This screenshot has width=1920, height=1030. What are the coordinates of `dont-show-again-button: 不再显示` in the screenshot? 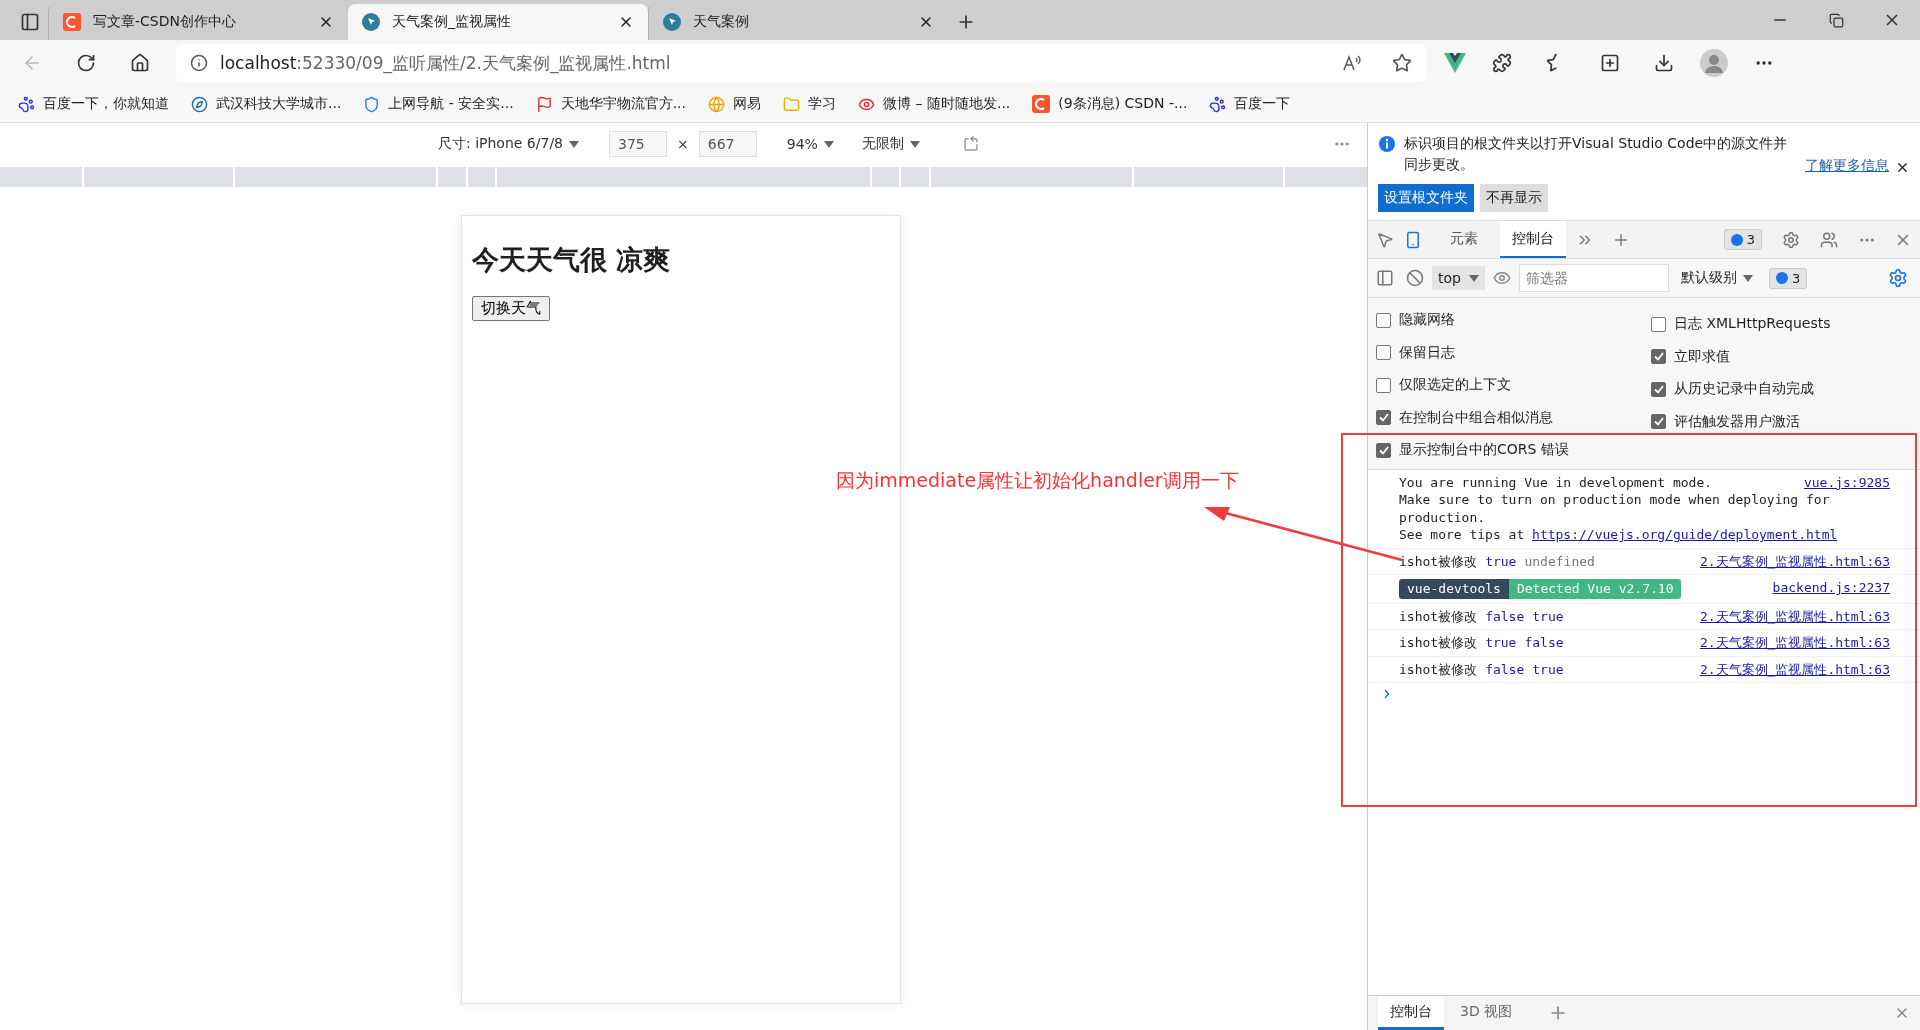 It's located at (1514, 198).